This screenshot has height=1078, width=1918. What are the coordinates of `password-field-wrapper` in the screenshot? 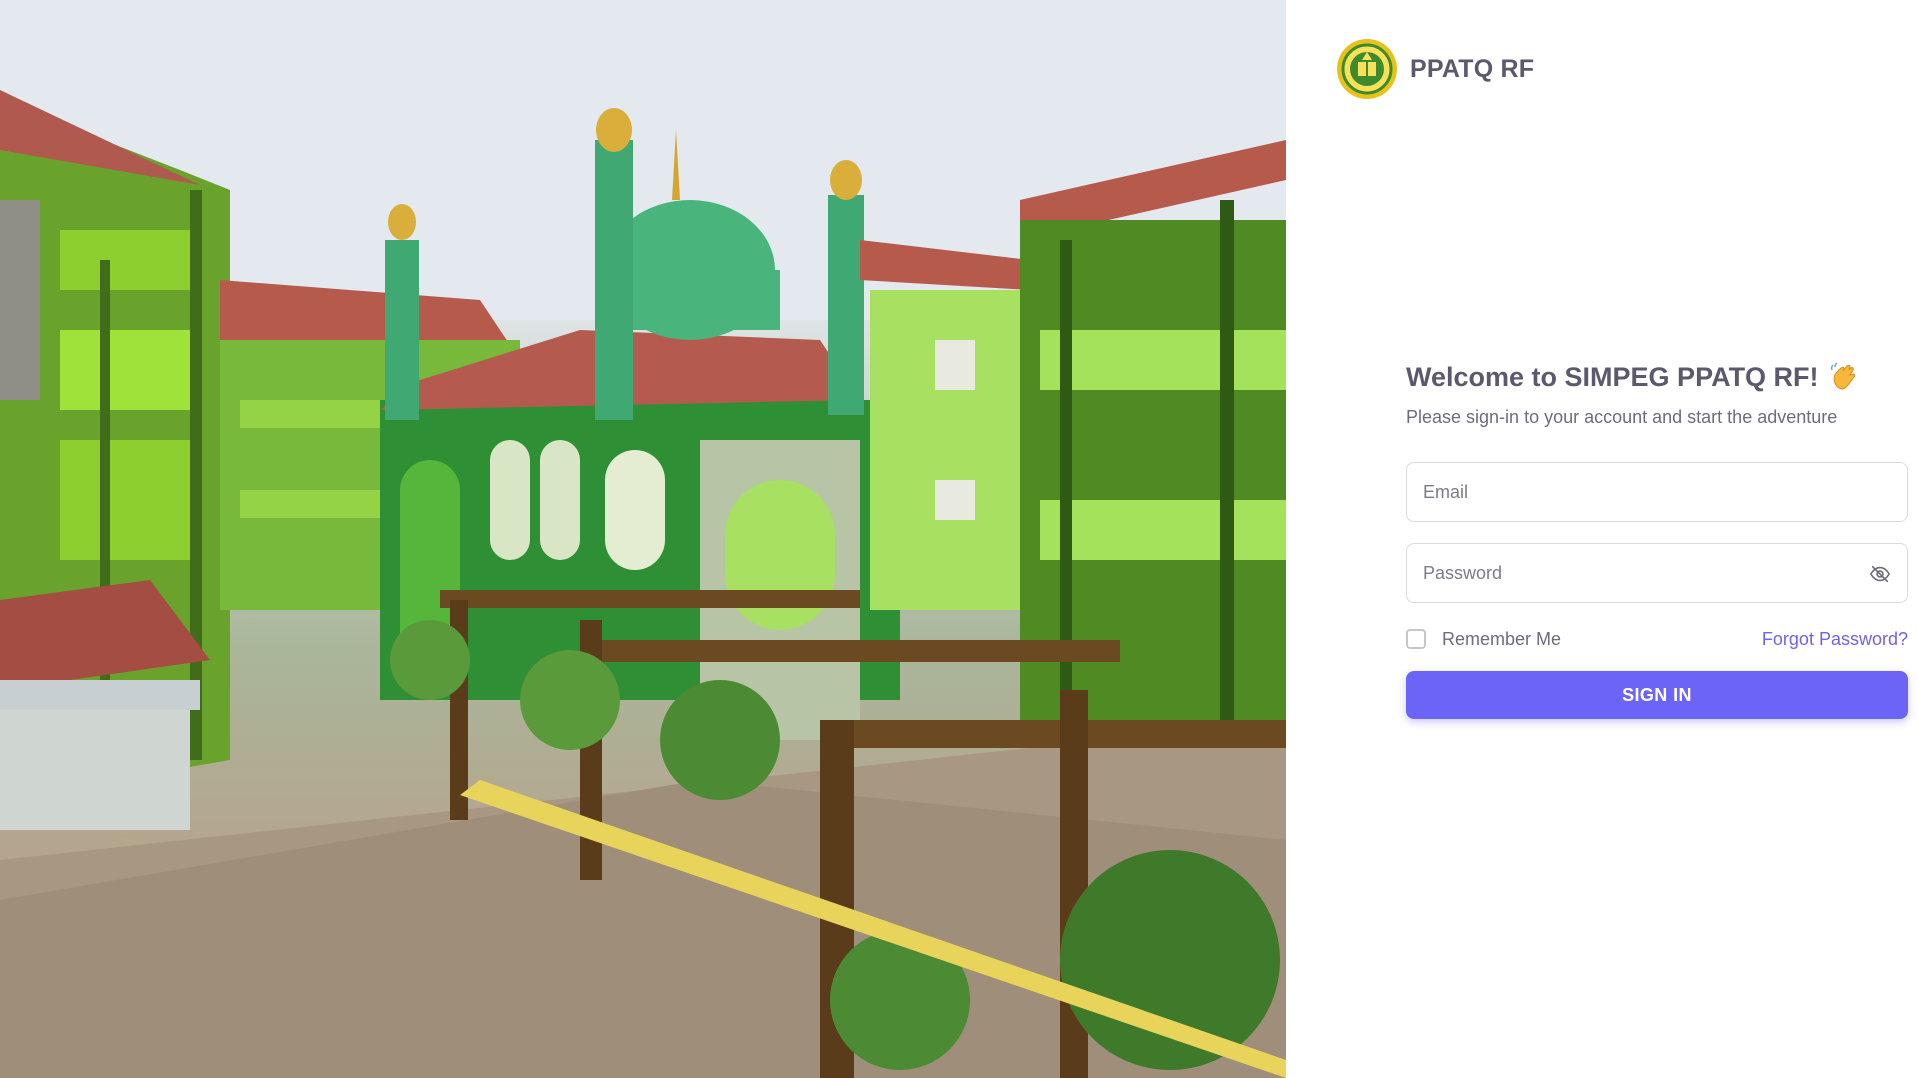 It's located at (1657, 573).